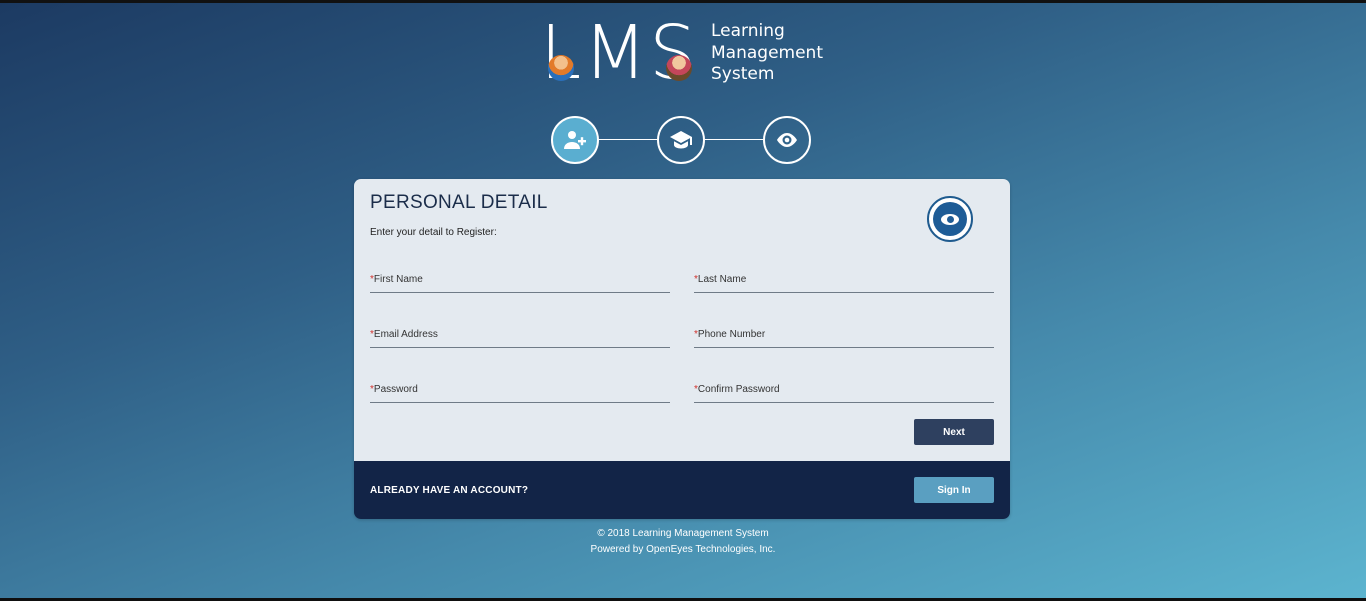 The height and width of the screenshot is (601, 1366). Describe the element at coordinates (619, 53) in the screenshot. I see `logo-letters: LMS` at that location.